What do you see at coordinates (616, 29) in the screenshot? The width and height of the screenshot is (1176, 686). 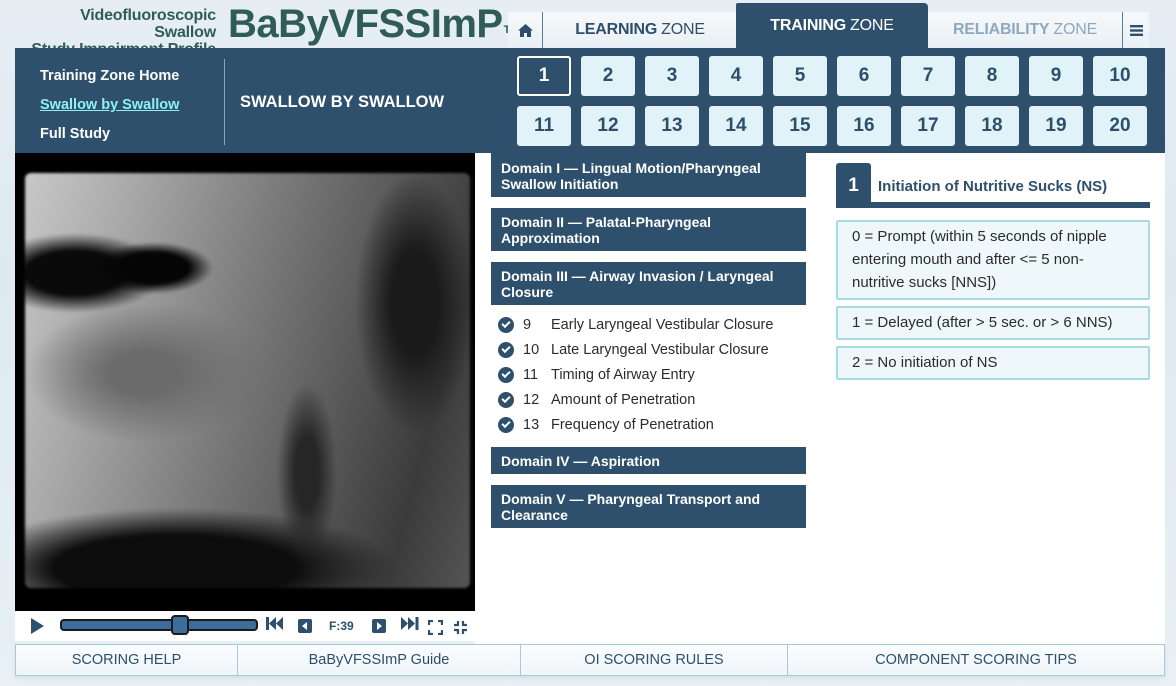 I see `tab-label-bold: LEARNING` at bounding box center [616, 29].